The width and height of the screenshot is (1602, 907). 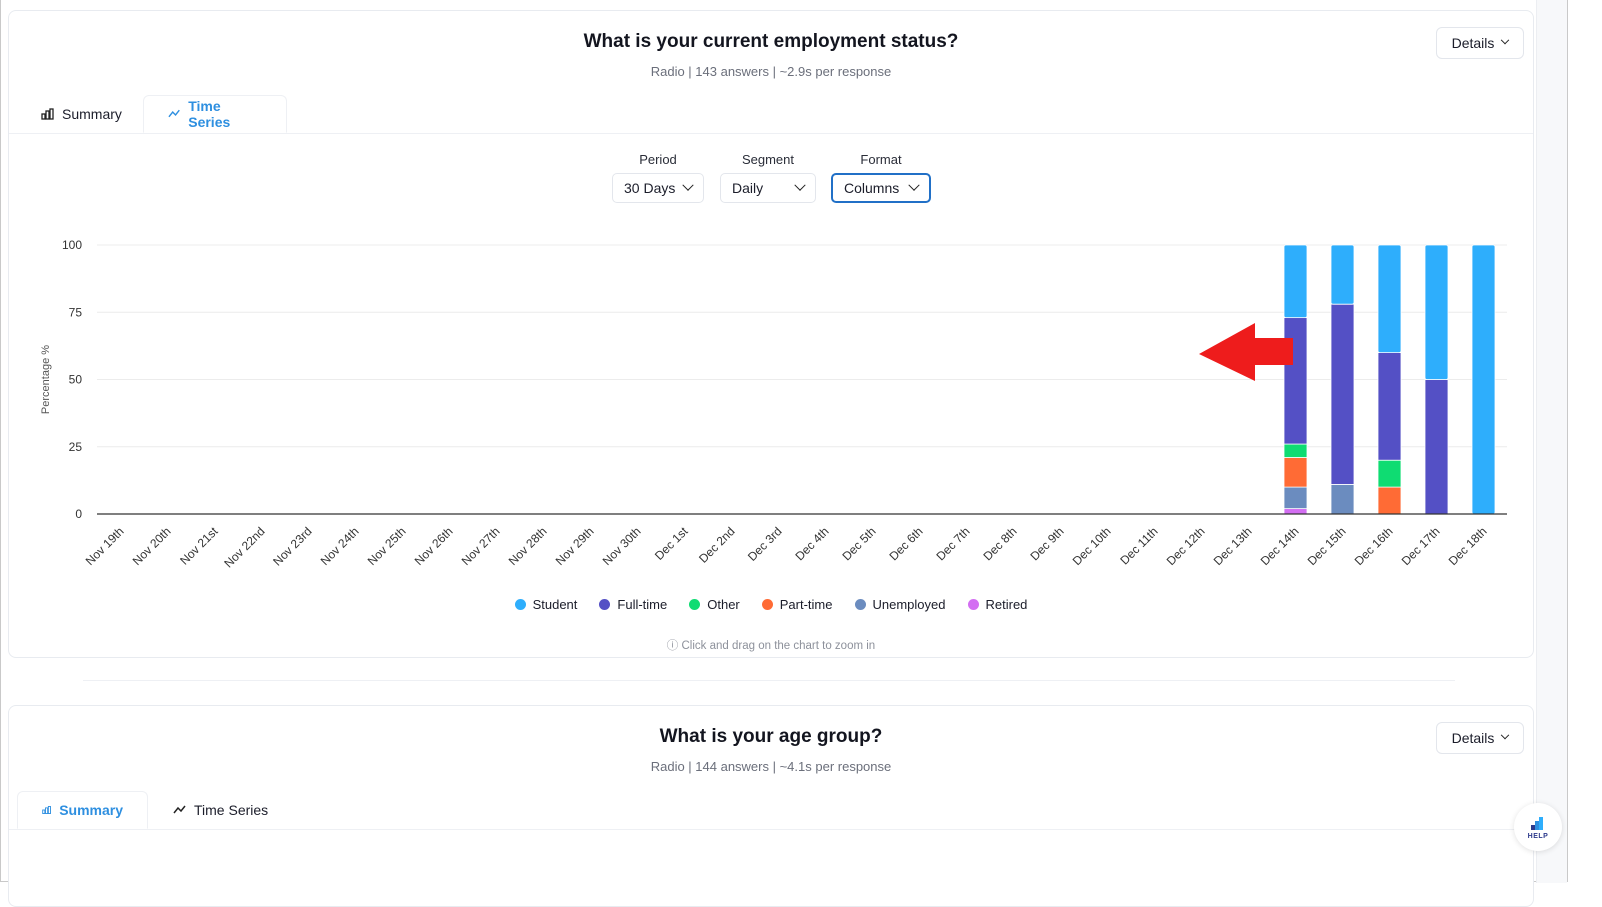 I want to click on legend-label: Unemployed, so click(x=909, y=604).